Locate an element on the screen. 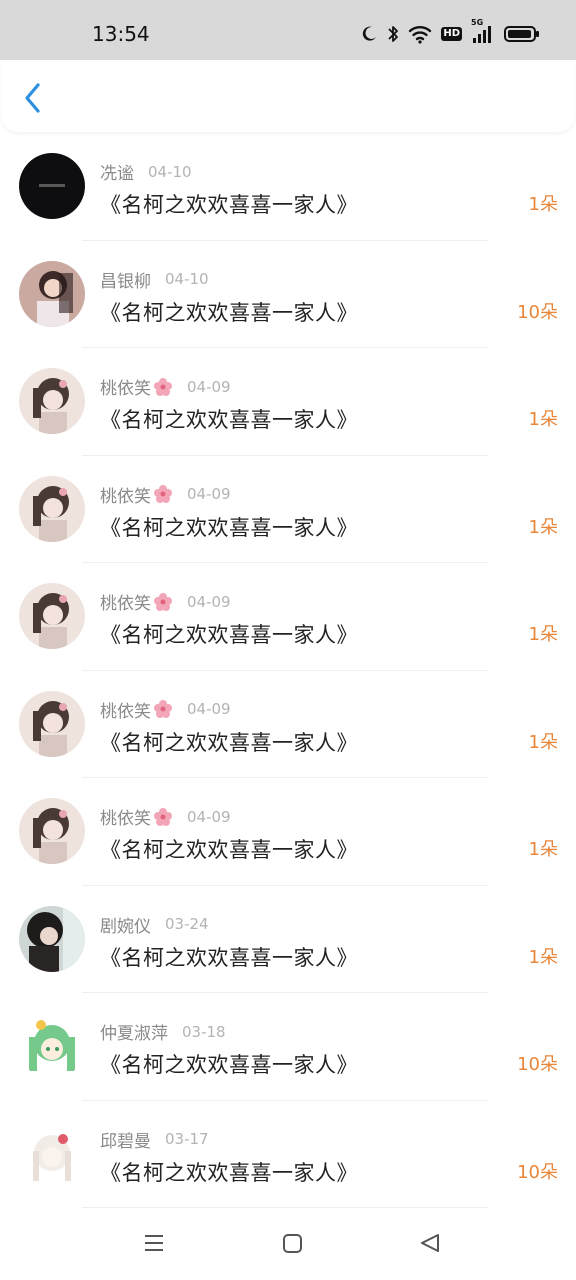  user-name: 昌银柳 is located at coordinates (125, 279).